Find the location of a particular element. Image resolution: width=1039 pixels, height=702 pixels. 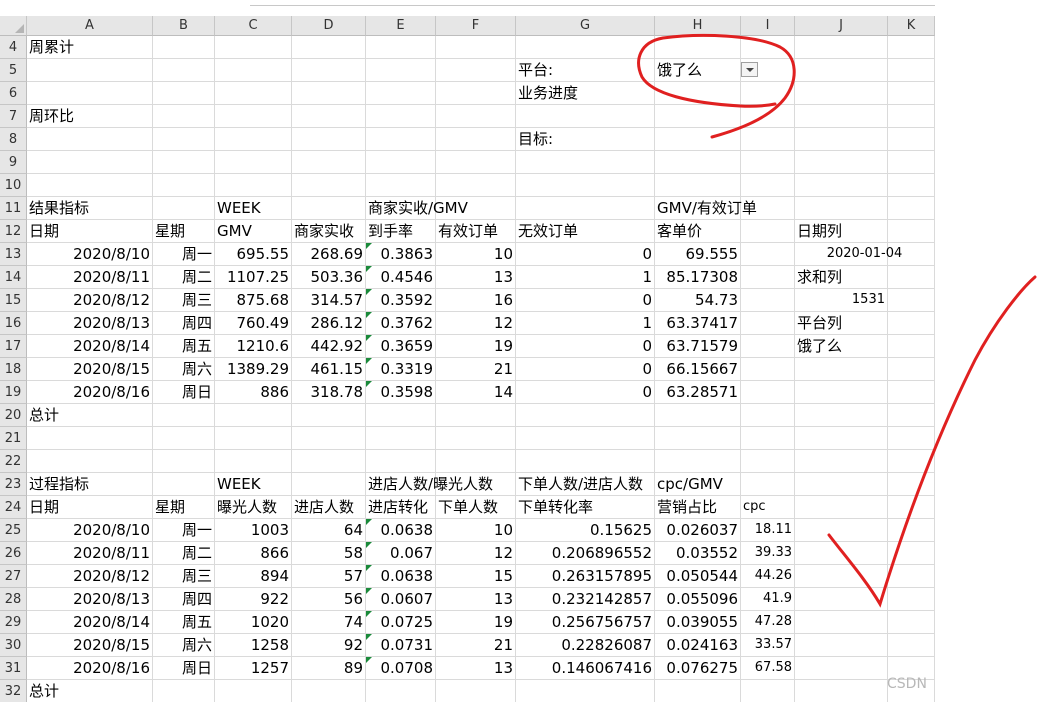

red-circle-annotation is located at coordinates (716, 86).